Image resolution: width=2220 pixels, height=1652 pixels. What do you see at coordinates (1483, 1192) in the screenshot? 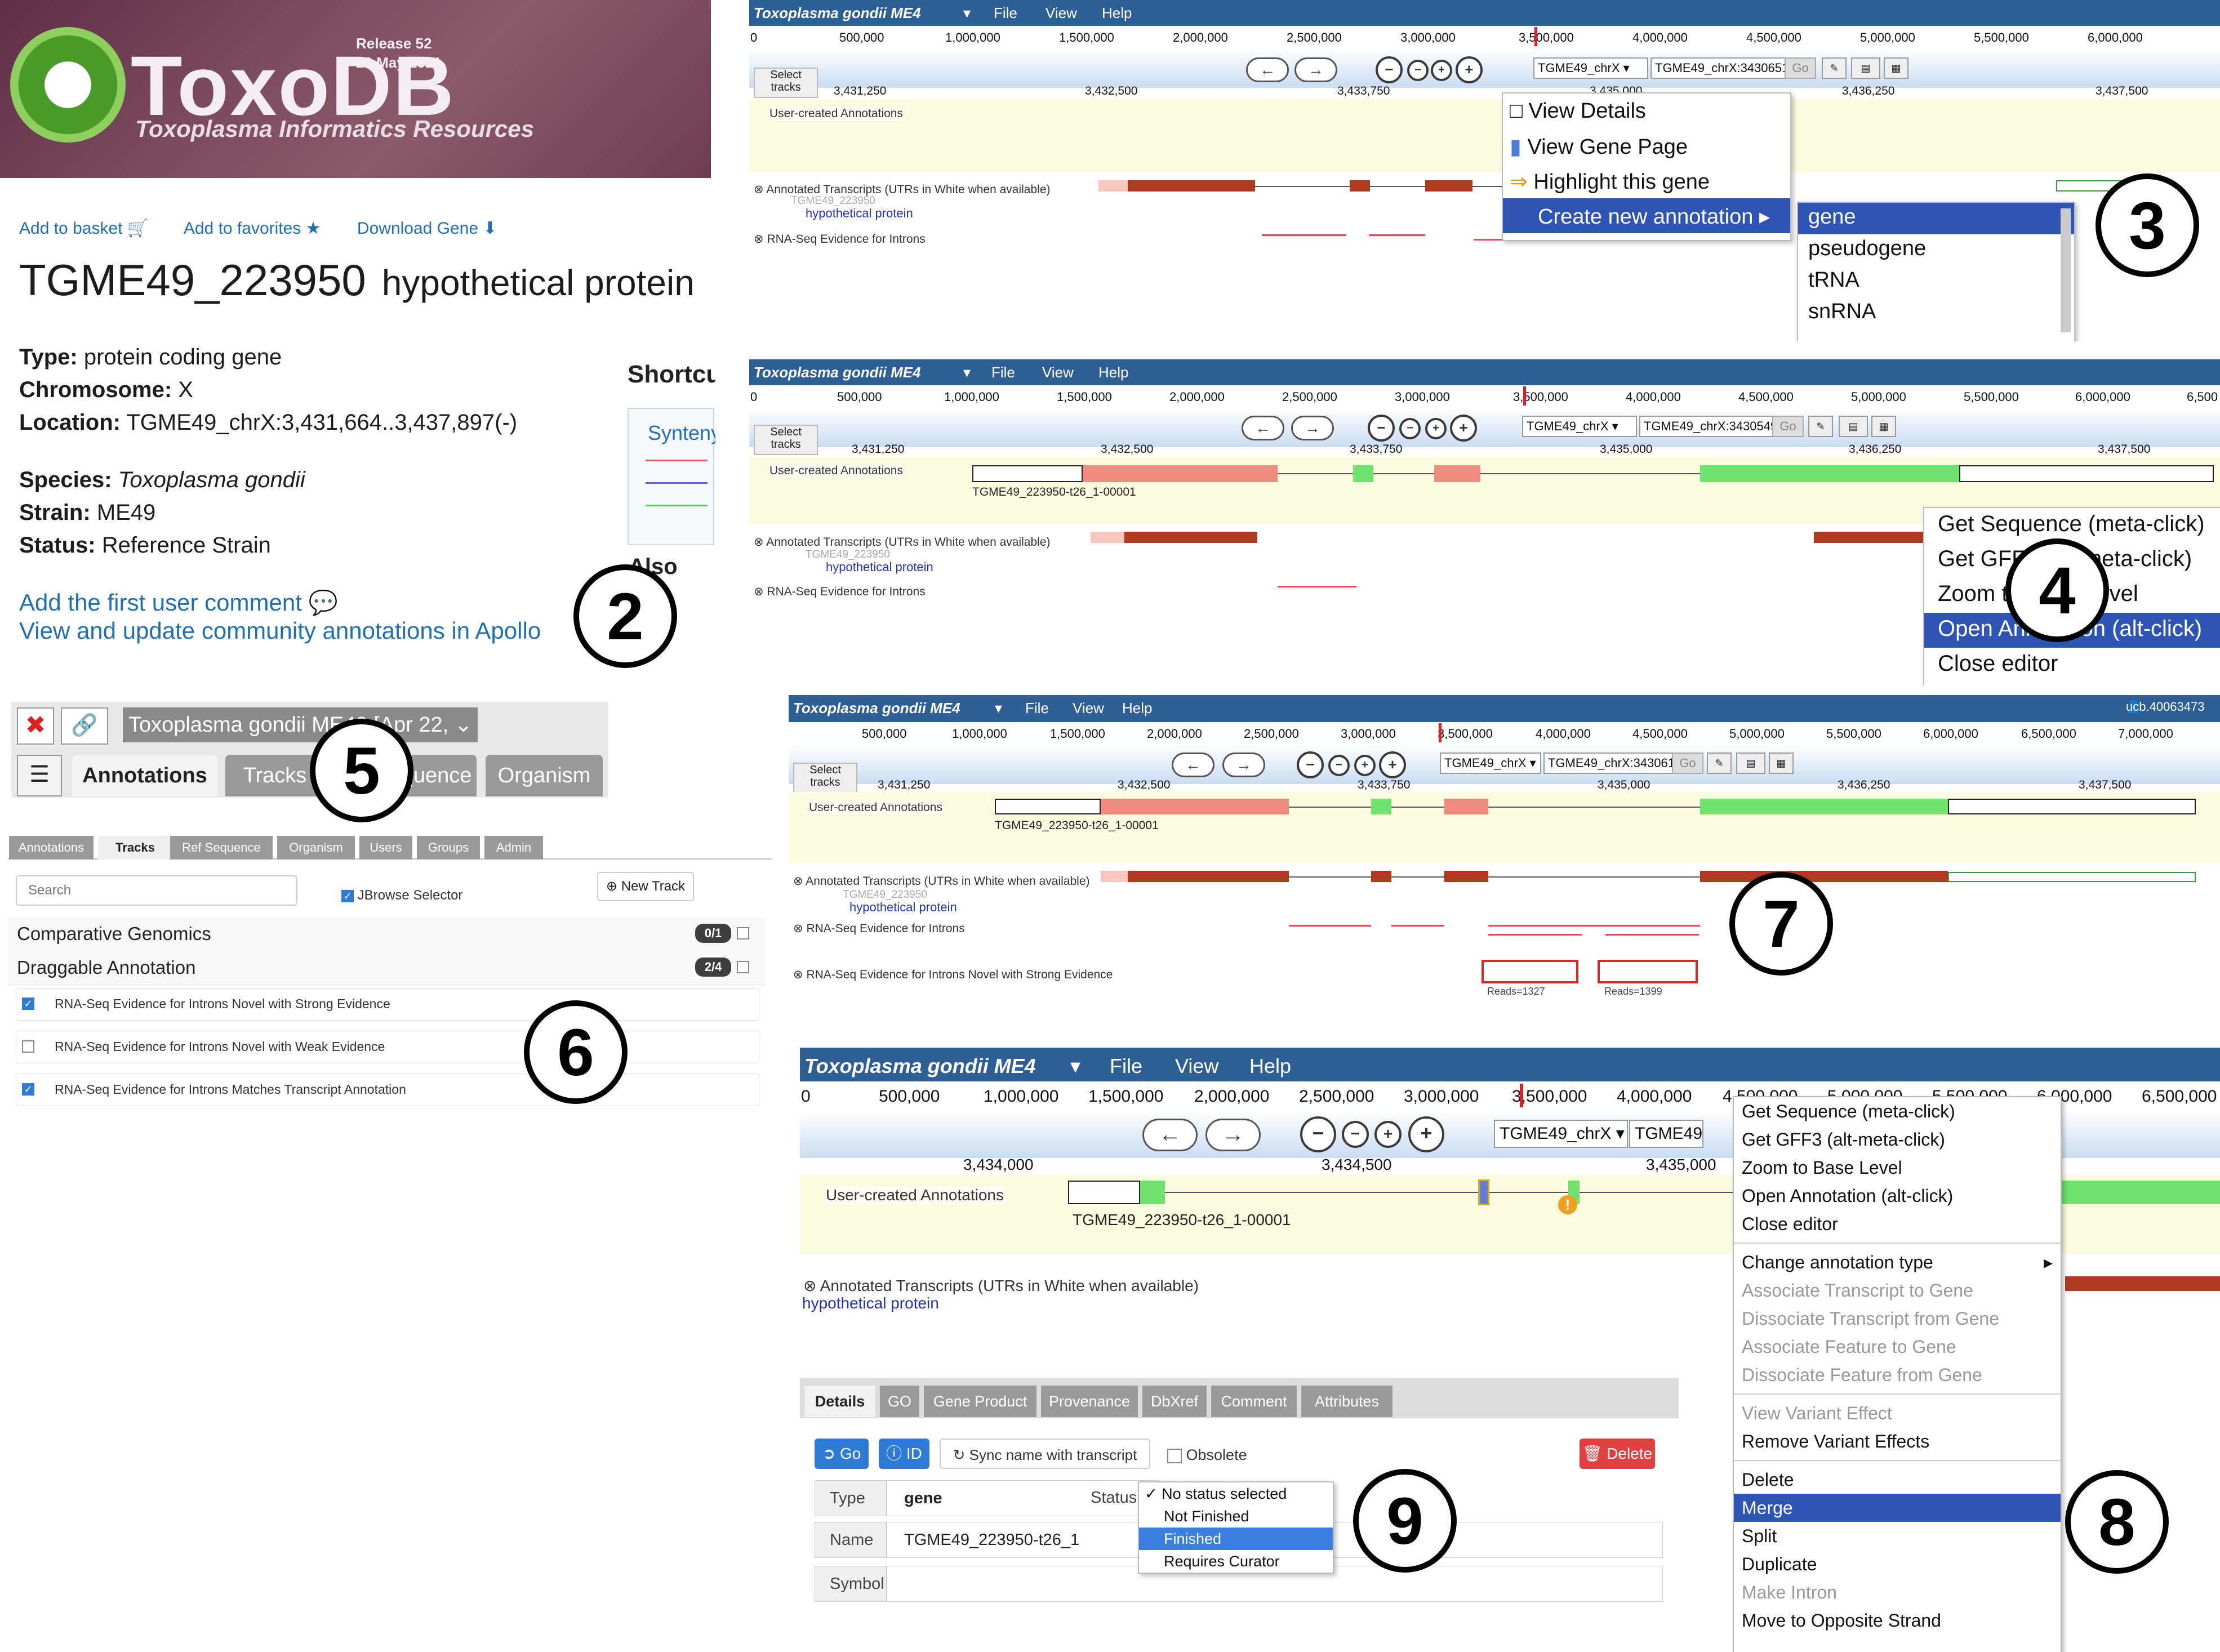
I see `selected-exon` at bounding box center [1483, 1192].